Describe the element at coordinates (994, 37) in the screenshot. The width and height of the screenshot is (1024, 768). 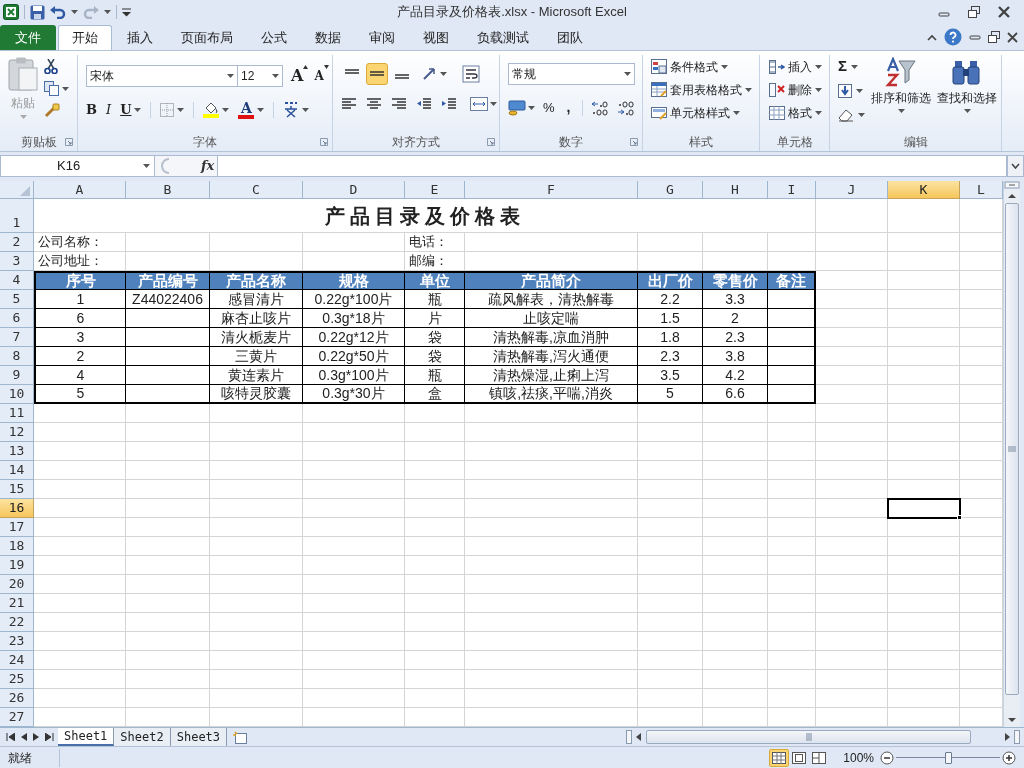
I see `restore-icon` at that location.